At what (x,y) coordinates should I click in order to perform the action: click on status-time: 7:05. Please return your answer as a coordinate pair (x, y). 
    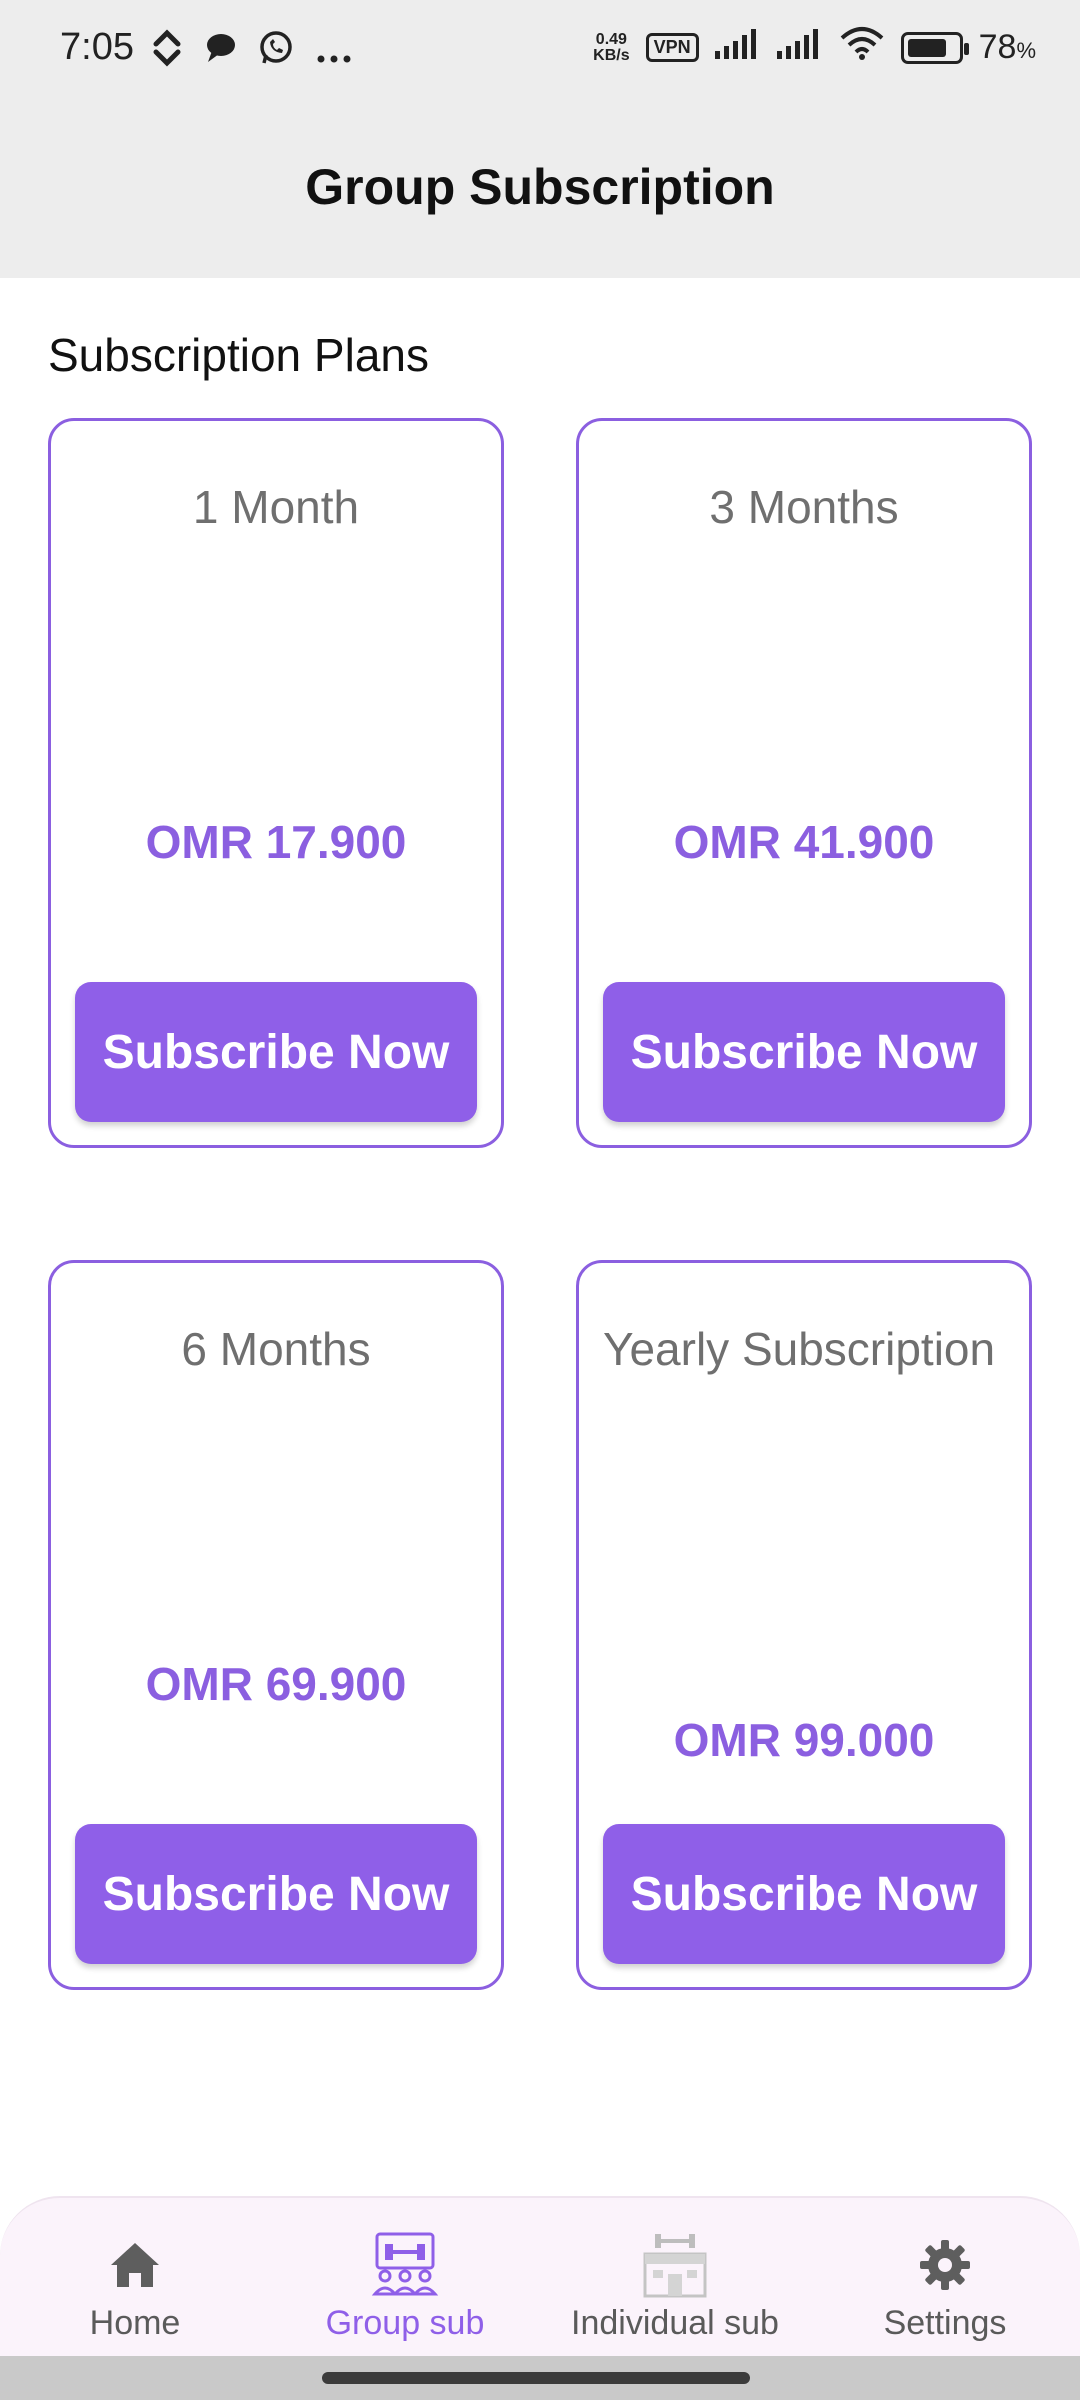
    Looking at the image, I should click on (97, 47).